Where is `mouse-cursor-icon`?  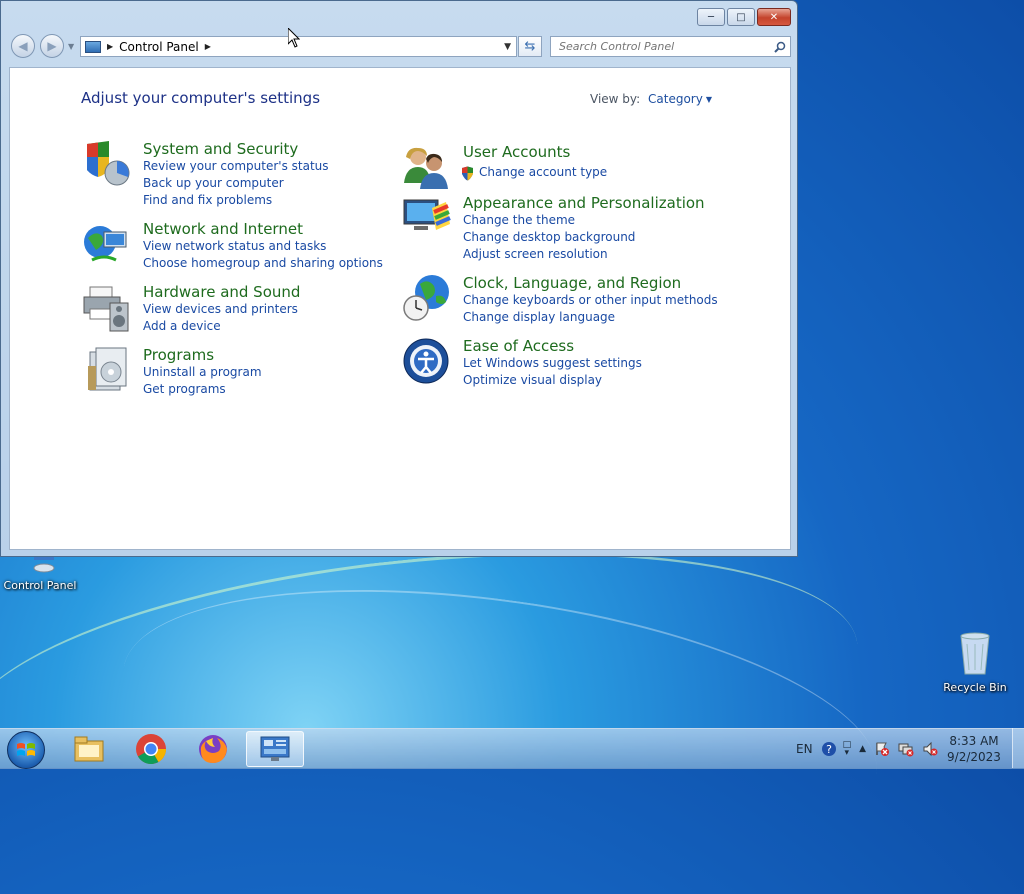 mouse-cursor-icon is located at coordinates (294, 38).